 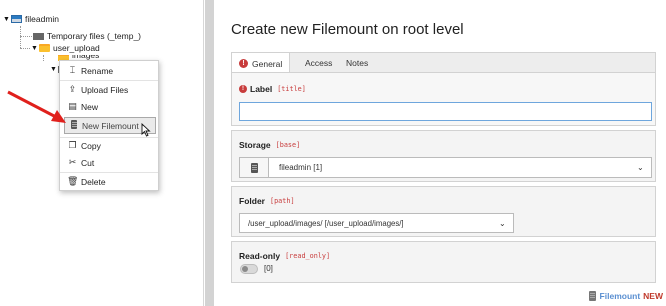 What do you see at coordinates (109, 162) in the screenshot?
I see `menu-item-cut: ✂ Cut` at bounding box center [109, 162].